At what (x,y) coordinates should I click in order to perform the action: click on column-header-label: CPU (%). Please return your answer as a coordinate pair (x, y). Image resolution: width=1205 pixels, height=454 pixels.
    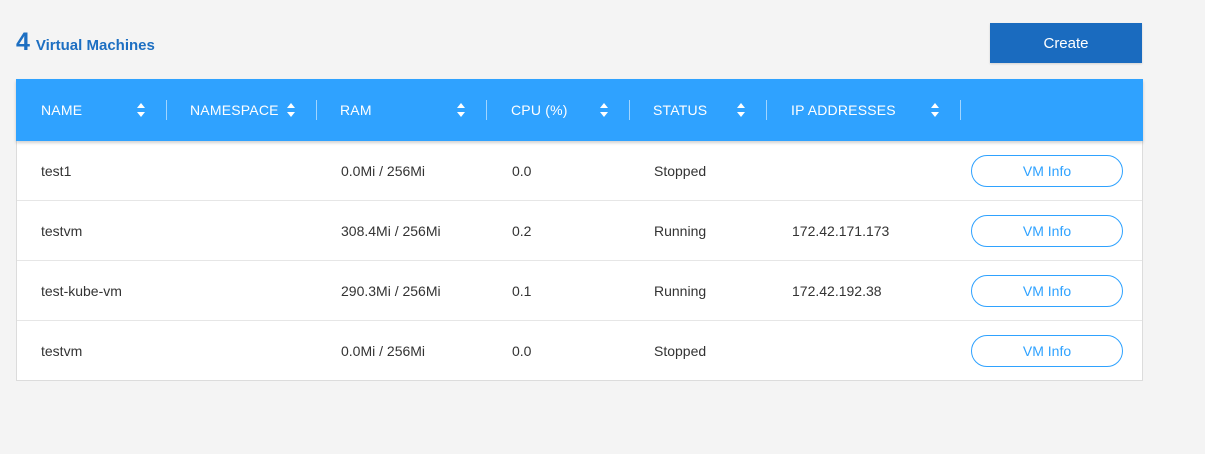
    Looking at the image, I should click on (539, 110).